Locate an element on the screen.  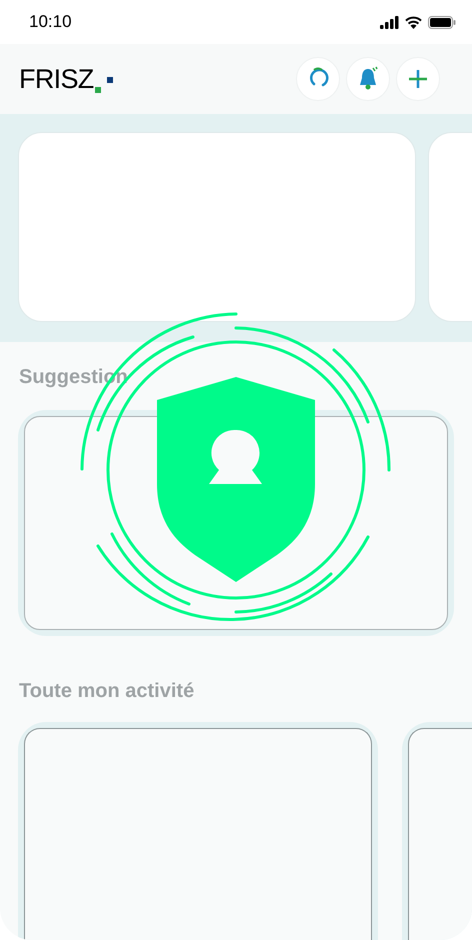
add-button is located at coordinates (418, 79).